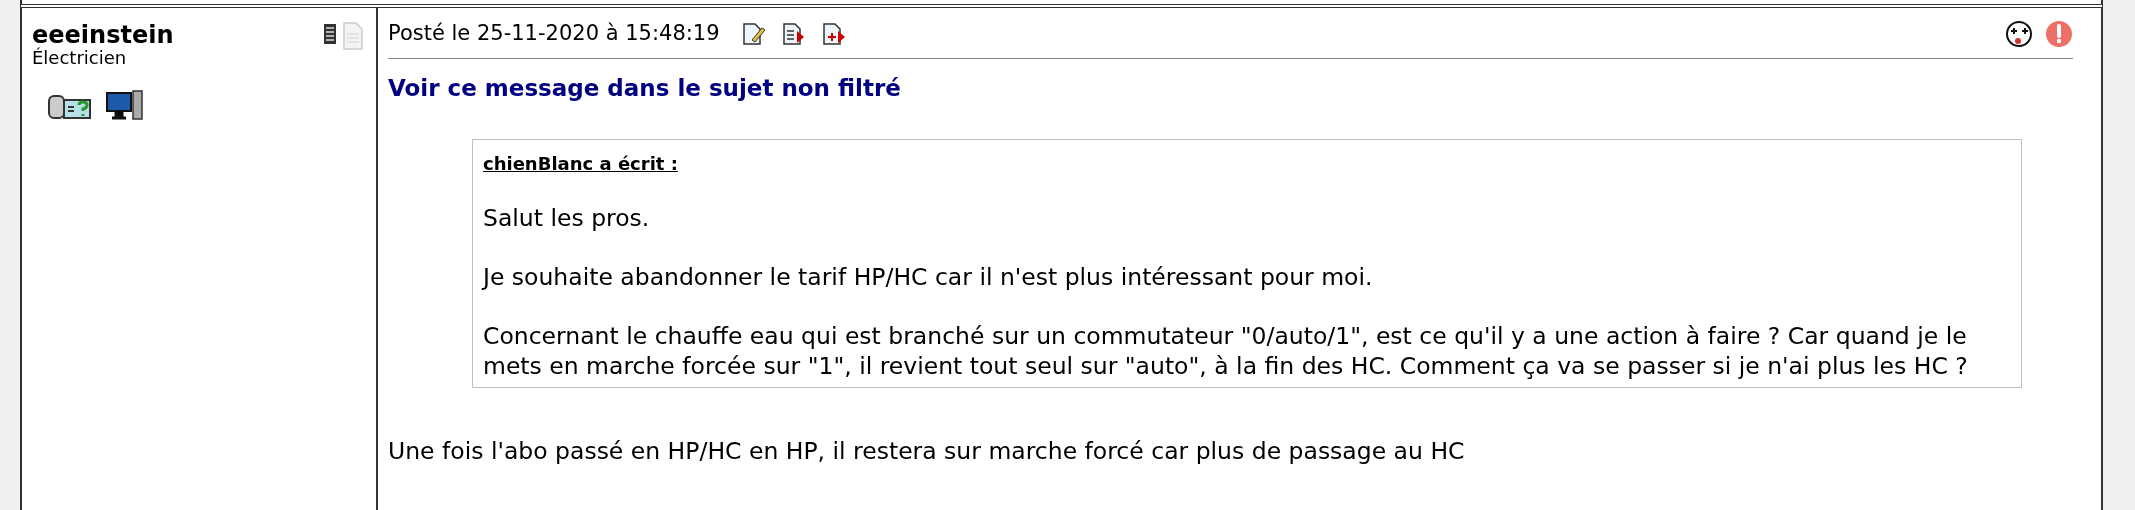 This screenshot has height=510, width=2135. What do you see at coordinates (2059, 33) in the screenshot?
I see `alert-icon` at bounding box center [2059, 33].